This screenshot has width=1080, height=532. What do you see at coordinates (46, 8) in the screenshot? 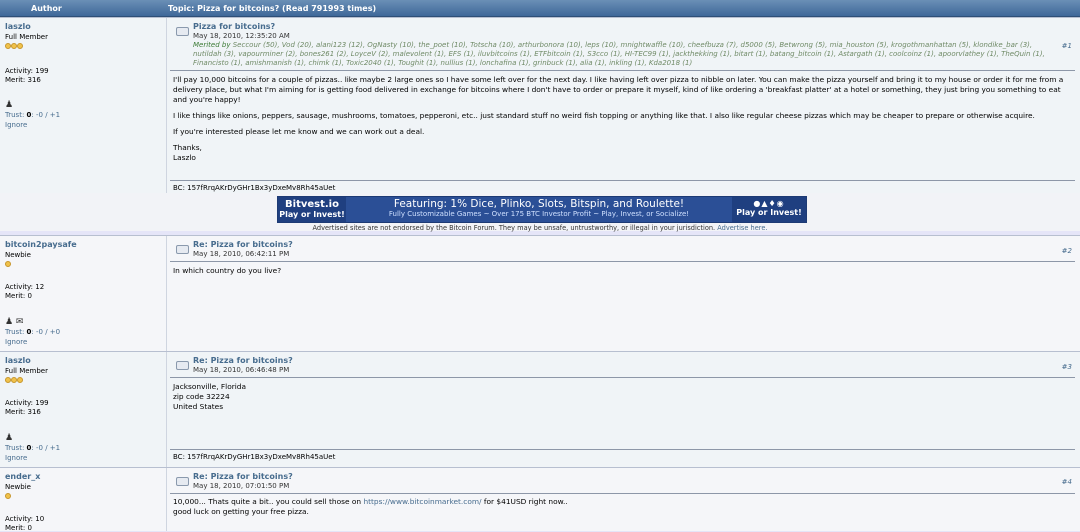
I see `author-column-label: Author` at bounding box center [46, 8].